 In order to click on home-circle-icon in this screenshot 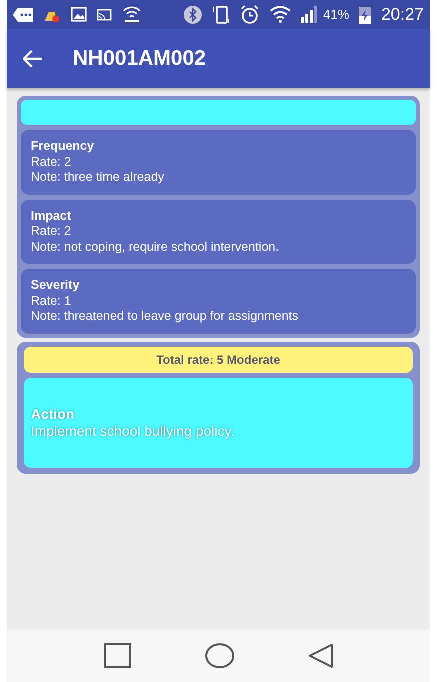, I will do `click(219, 656)`.